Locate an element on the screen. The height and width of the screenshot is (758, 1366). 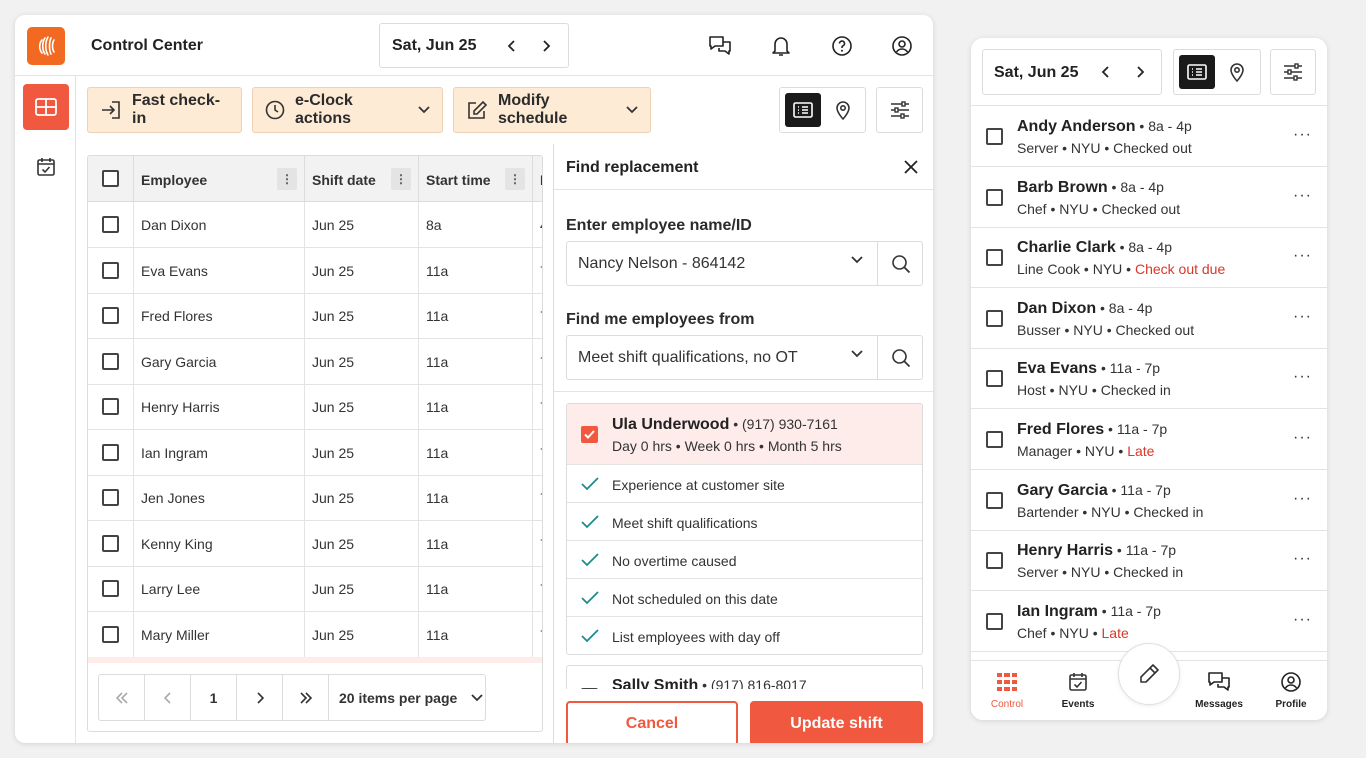
nav-messages: Messages is located at coordinates (1219, 693).